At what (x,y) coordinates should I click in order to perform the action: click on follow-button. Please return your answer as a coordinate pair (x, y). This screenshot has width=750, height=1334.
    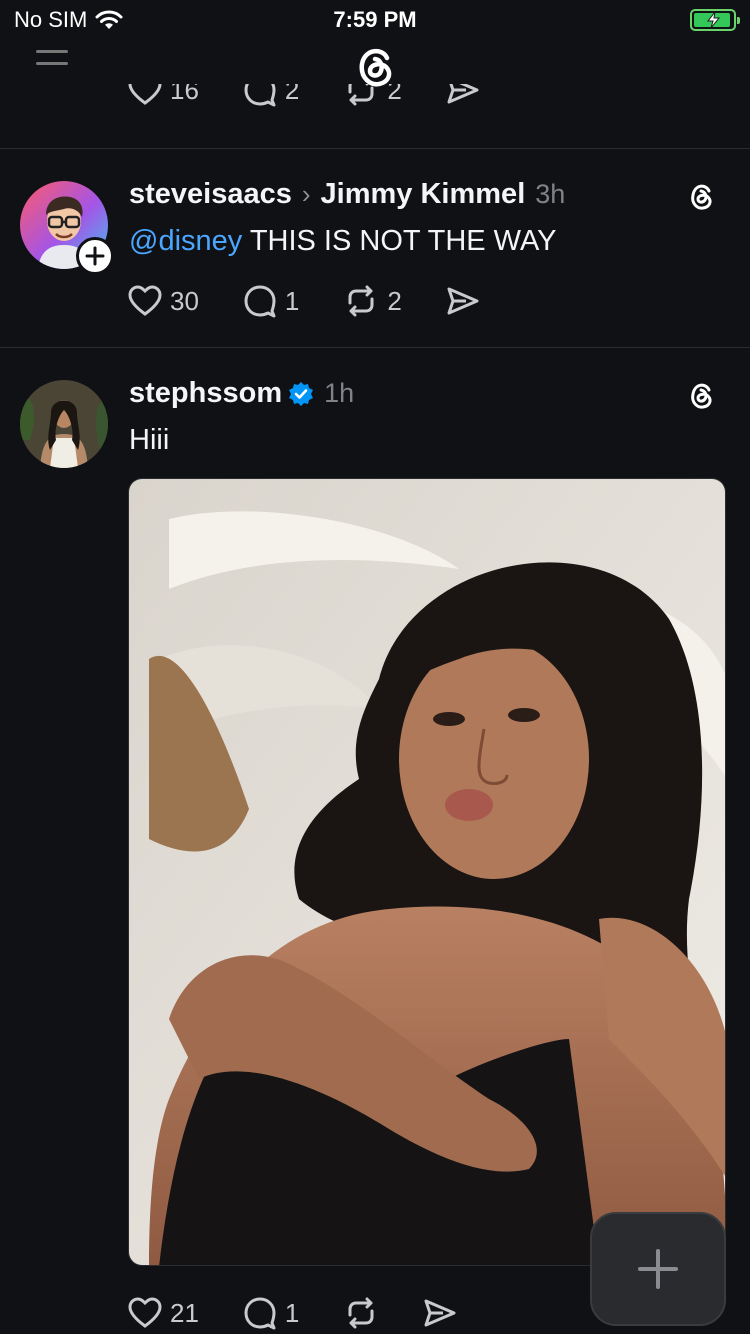
    Looking at the image, I should click on (95, 256).